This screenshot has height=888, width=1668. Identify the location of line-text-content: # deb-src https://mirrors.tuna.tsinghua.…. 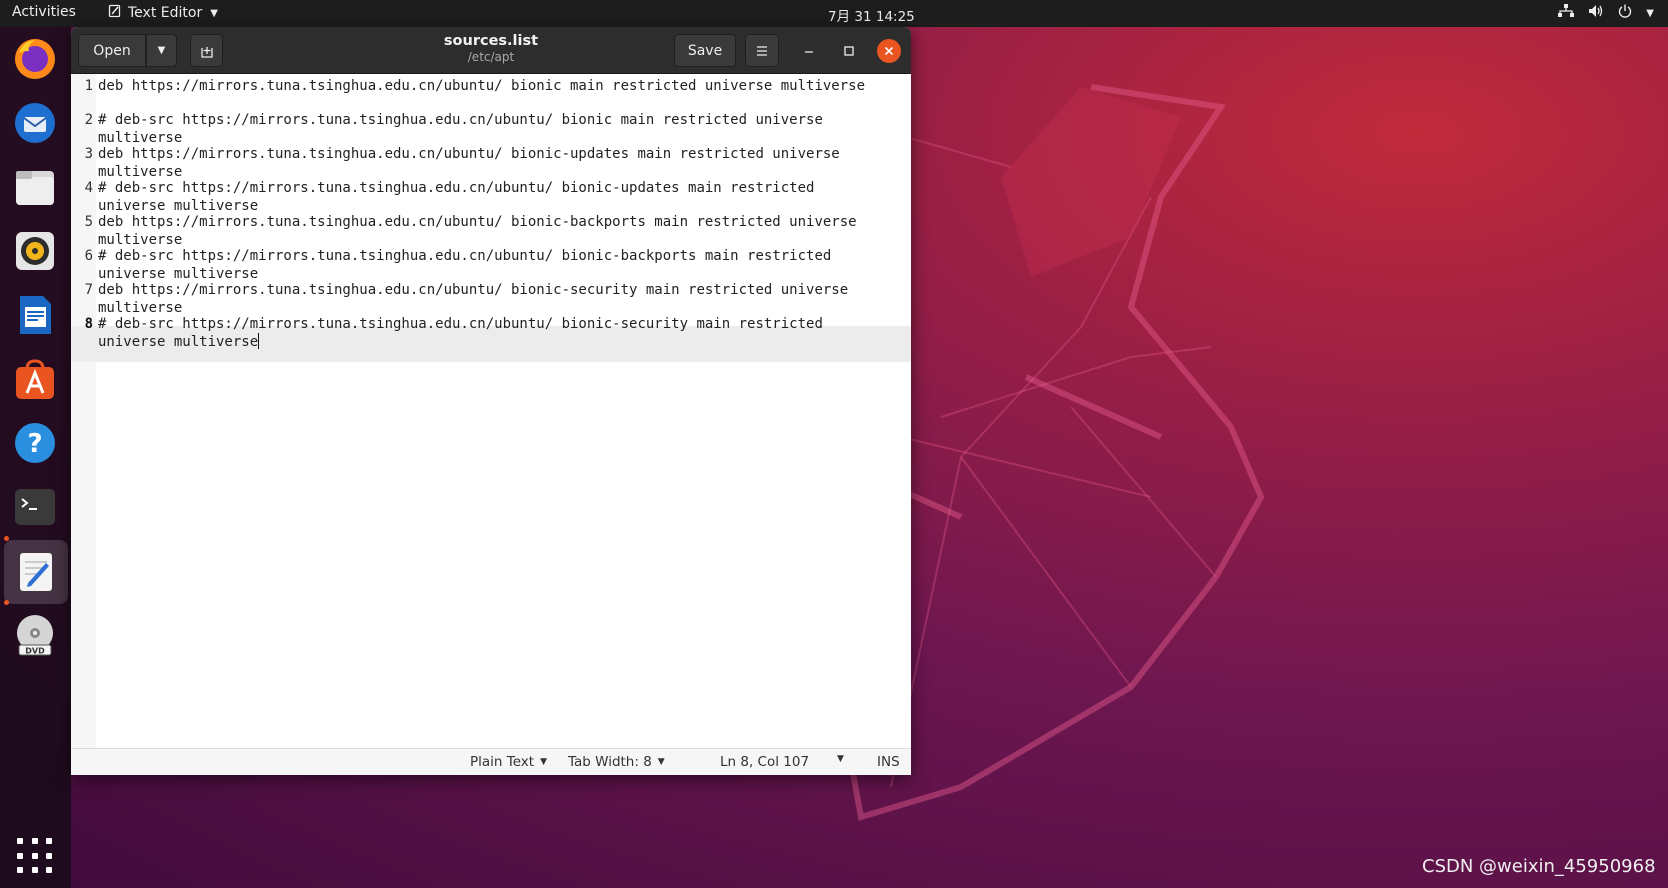
(465, 333).